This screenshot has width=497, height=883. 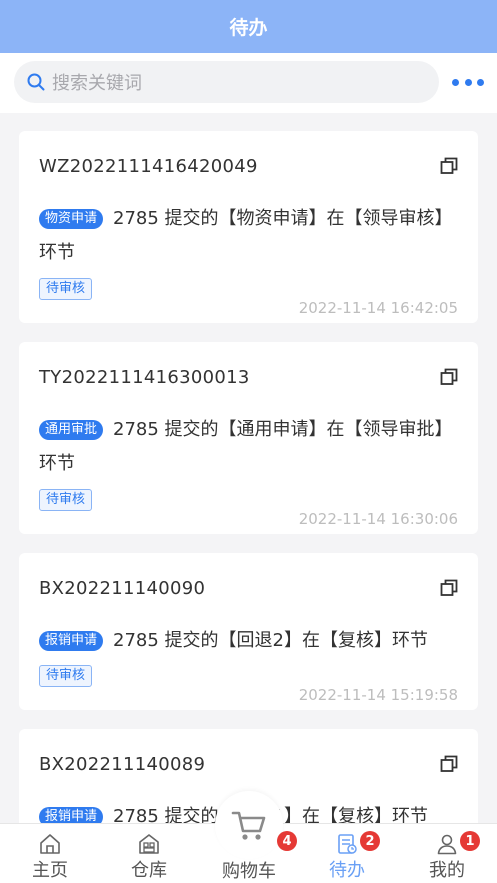 I want to click on tab-label: 我的, so click(x=447, y=870).